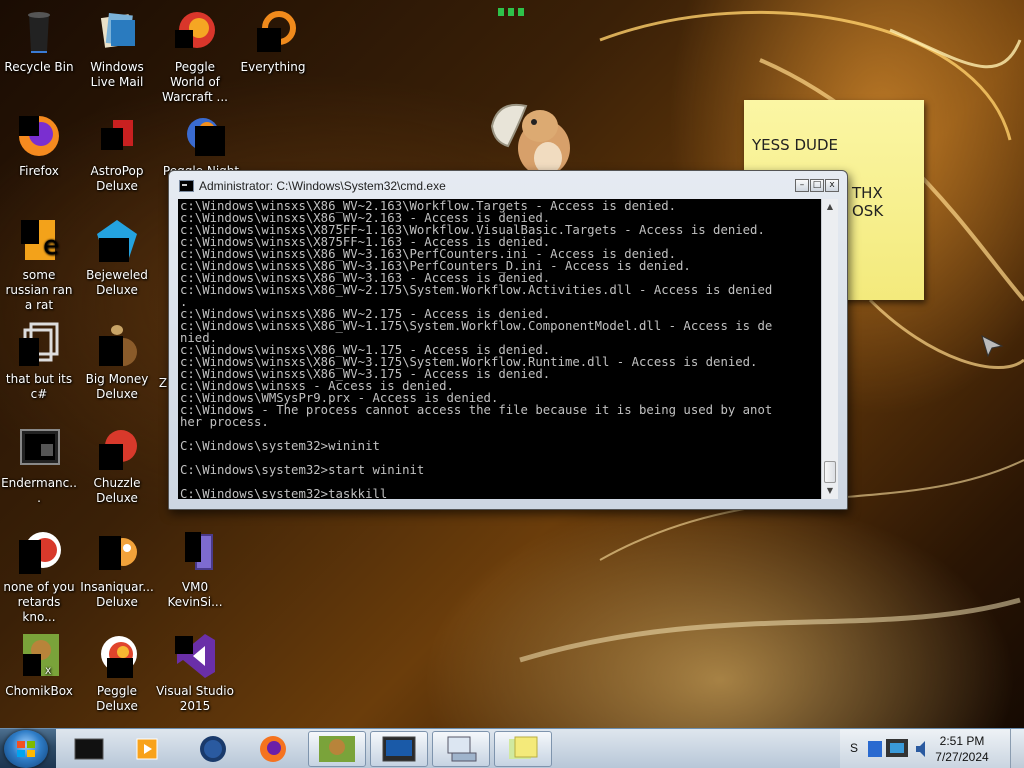 This screenshot has width=1024, height=768. Describe the element at coordinates (195, 698) in the screenshot. I see `desktop-icon-label: Visual Studio 2015` at that location.